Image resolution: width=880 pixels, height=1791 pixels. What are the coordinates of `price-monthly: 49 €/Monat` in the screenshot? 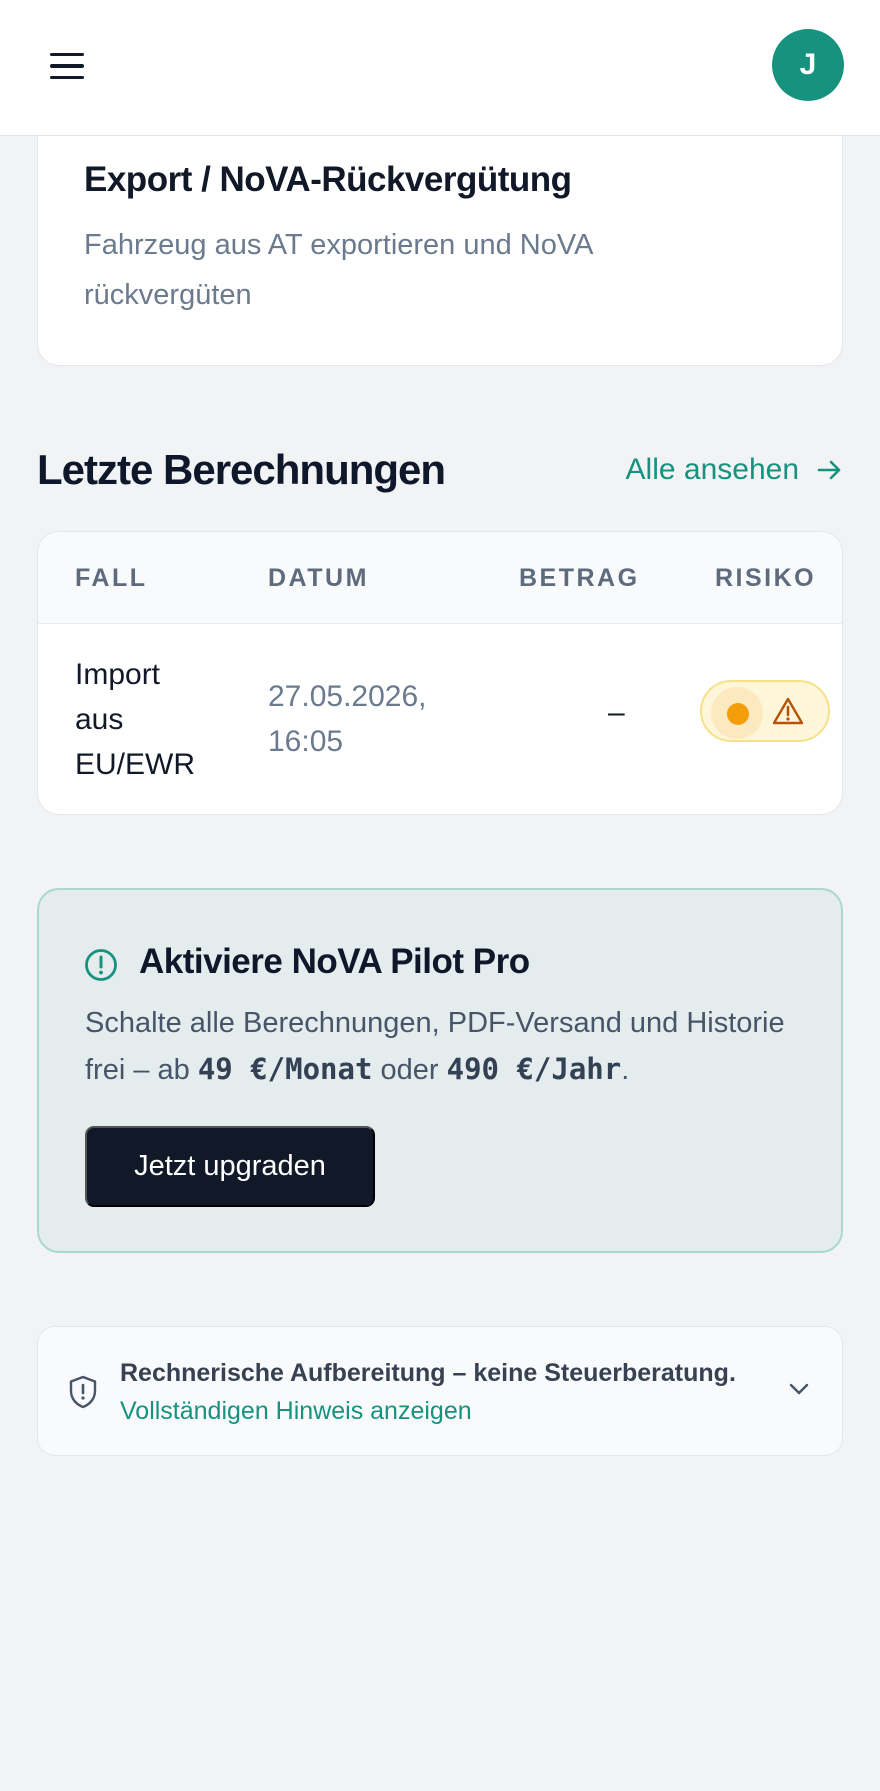 It's located at (285, 1069).